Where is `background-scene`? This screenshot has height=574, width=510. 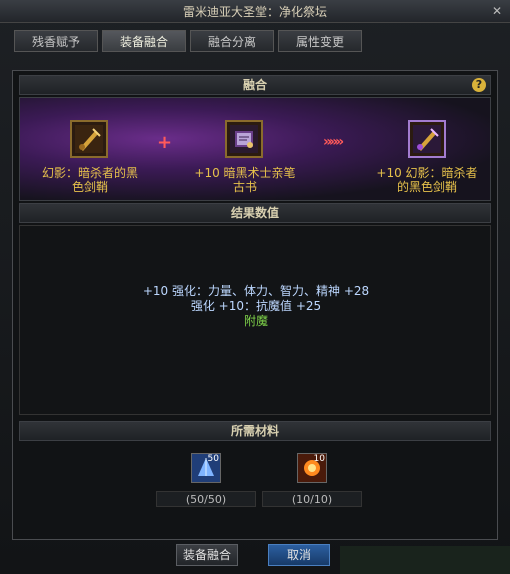
background-scene is located at coordinates (425, 560).